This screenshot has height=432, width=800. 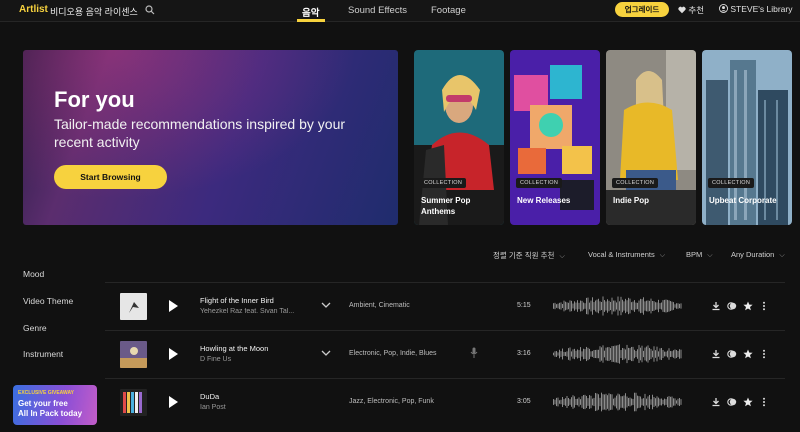 What do you see at coordinates (626, 255) in the screenshot?
I see `vocal-instruments-dropdown: Vocal & Instruments ⌵` at bounding box center [626, 255].